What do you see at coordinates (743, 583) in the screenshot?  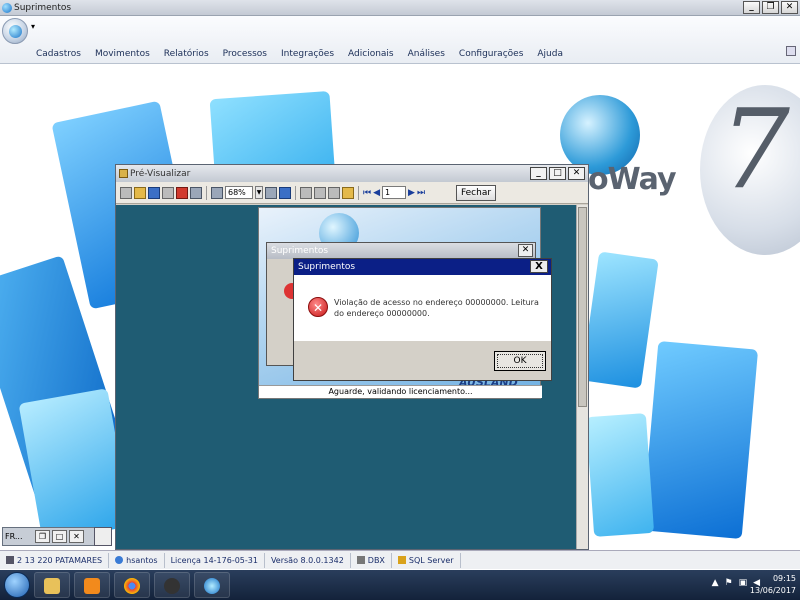 I see `network-icon: ▣` at bounding box center [743, 583].